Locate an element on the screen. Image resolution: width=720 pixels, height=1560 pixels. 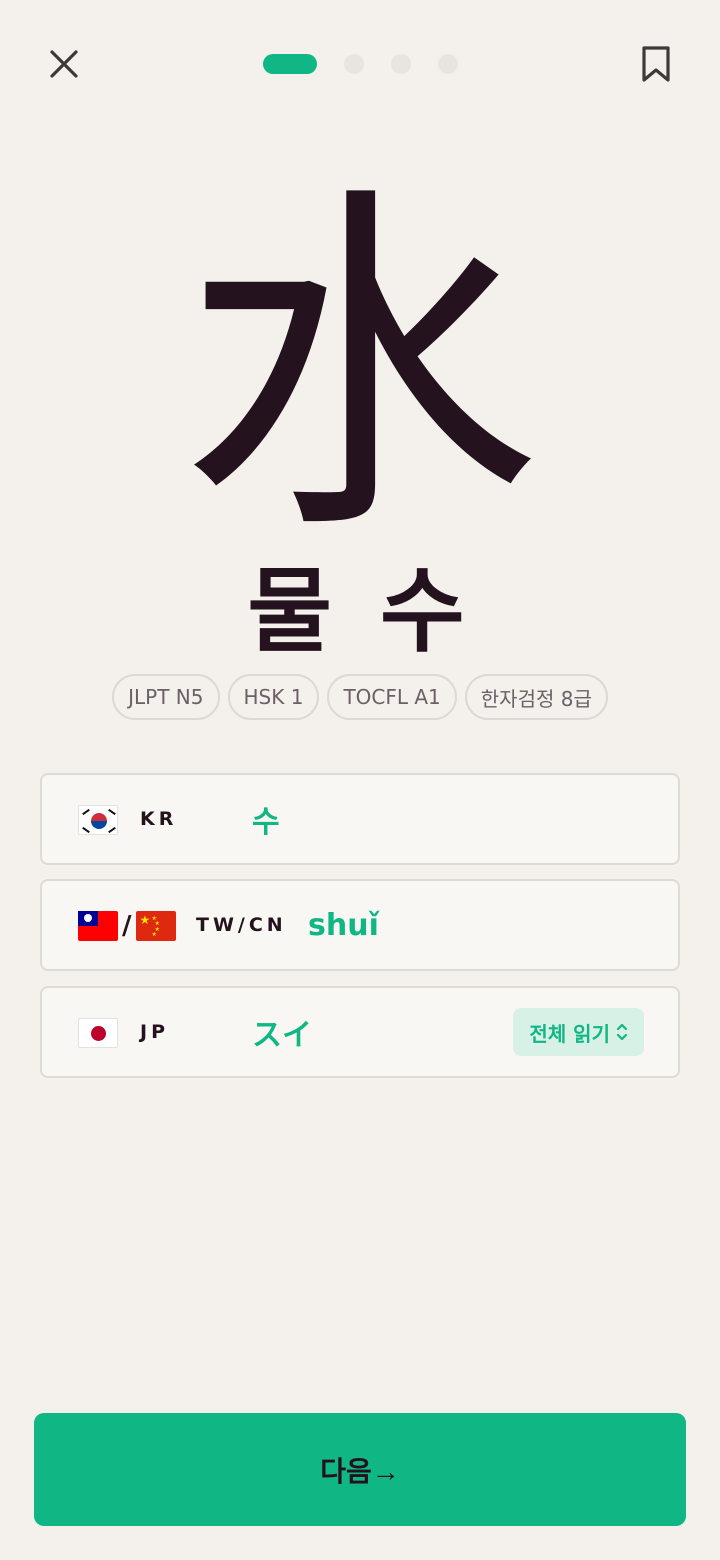
flag-group-jp is located at coordinates (98, 1033).